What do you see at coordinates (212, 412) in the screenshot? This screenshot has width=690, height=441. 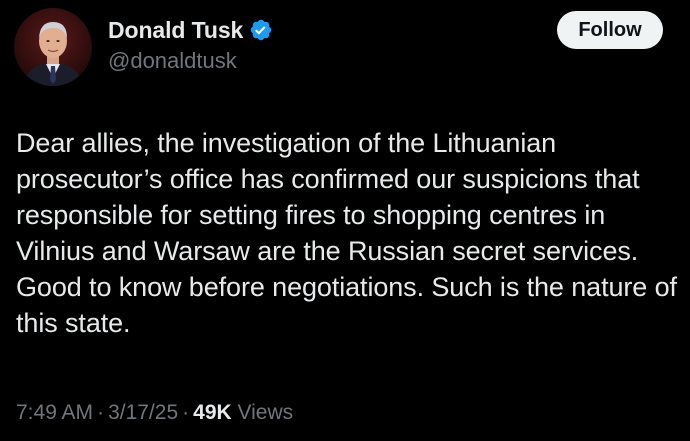 I see `views-count: 49K` at bounding box center [212, 412].